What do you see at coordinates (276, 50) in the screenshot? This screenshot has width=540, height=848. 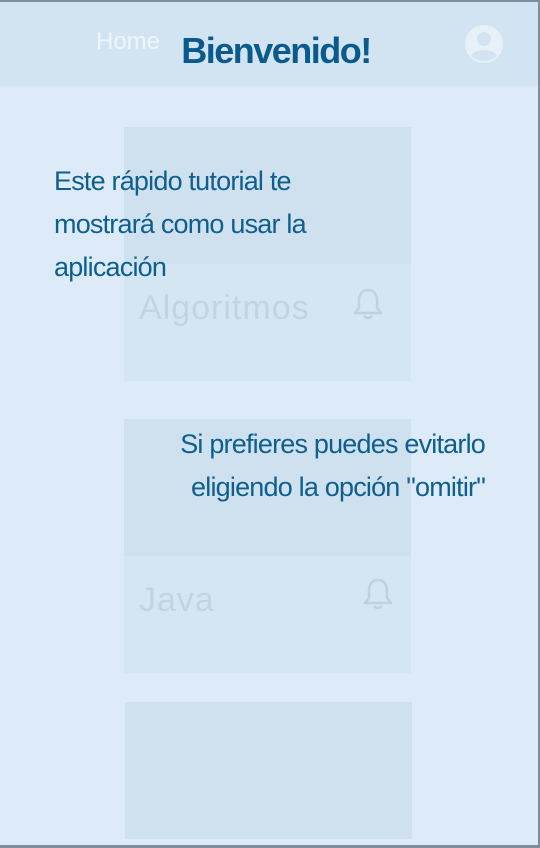 I see `tutorial-title: Bienvenido!` at bounding box center [276, 50].